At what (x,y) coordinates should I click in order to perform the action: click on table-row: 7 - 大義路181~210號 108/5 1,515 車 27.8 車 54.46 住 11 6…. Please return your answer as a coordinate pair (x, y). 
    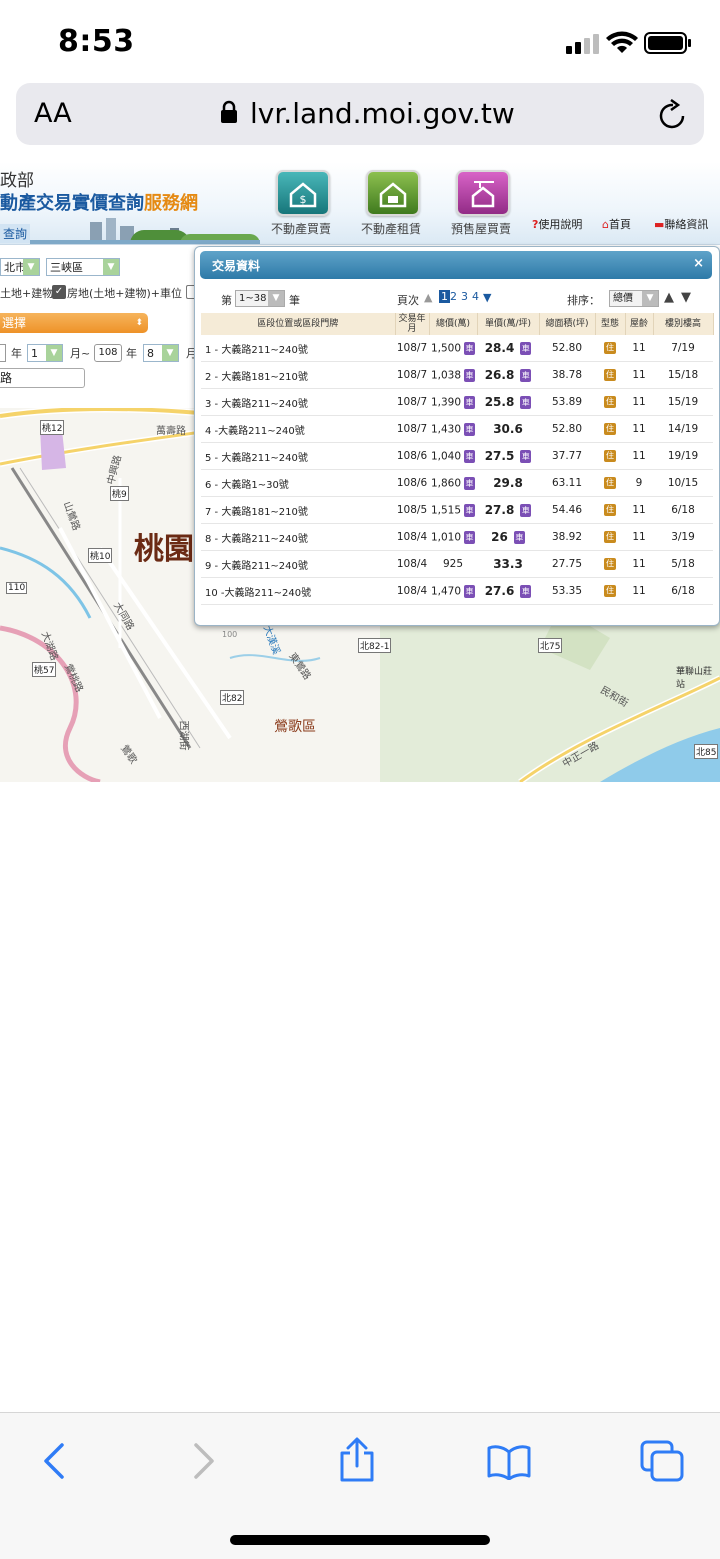
    Looking at the image, I should click on (457, 510).